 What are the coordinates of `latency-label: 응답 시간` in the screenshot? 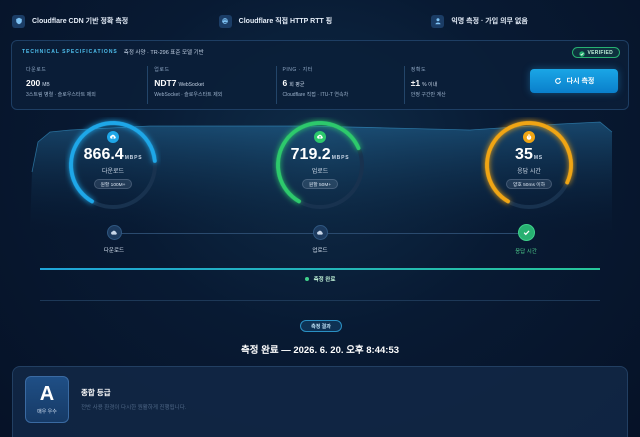 It's located at (529, 172).